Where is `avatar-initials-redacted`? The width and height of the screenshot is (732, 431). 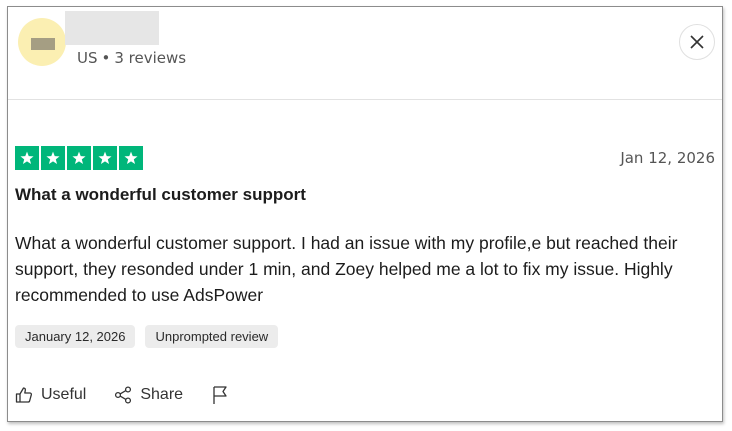
avatar-initials-redacted is located at coordinates (43, 44).